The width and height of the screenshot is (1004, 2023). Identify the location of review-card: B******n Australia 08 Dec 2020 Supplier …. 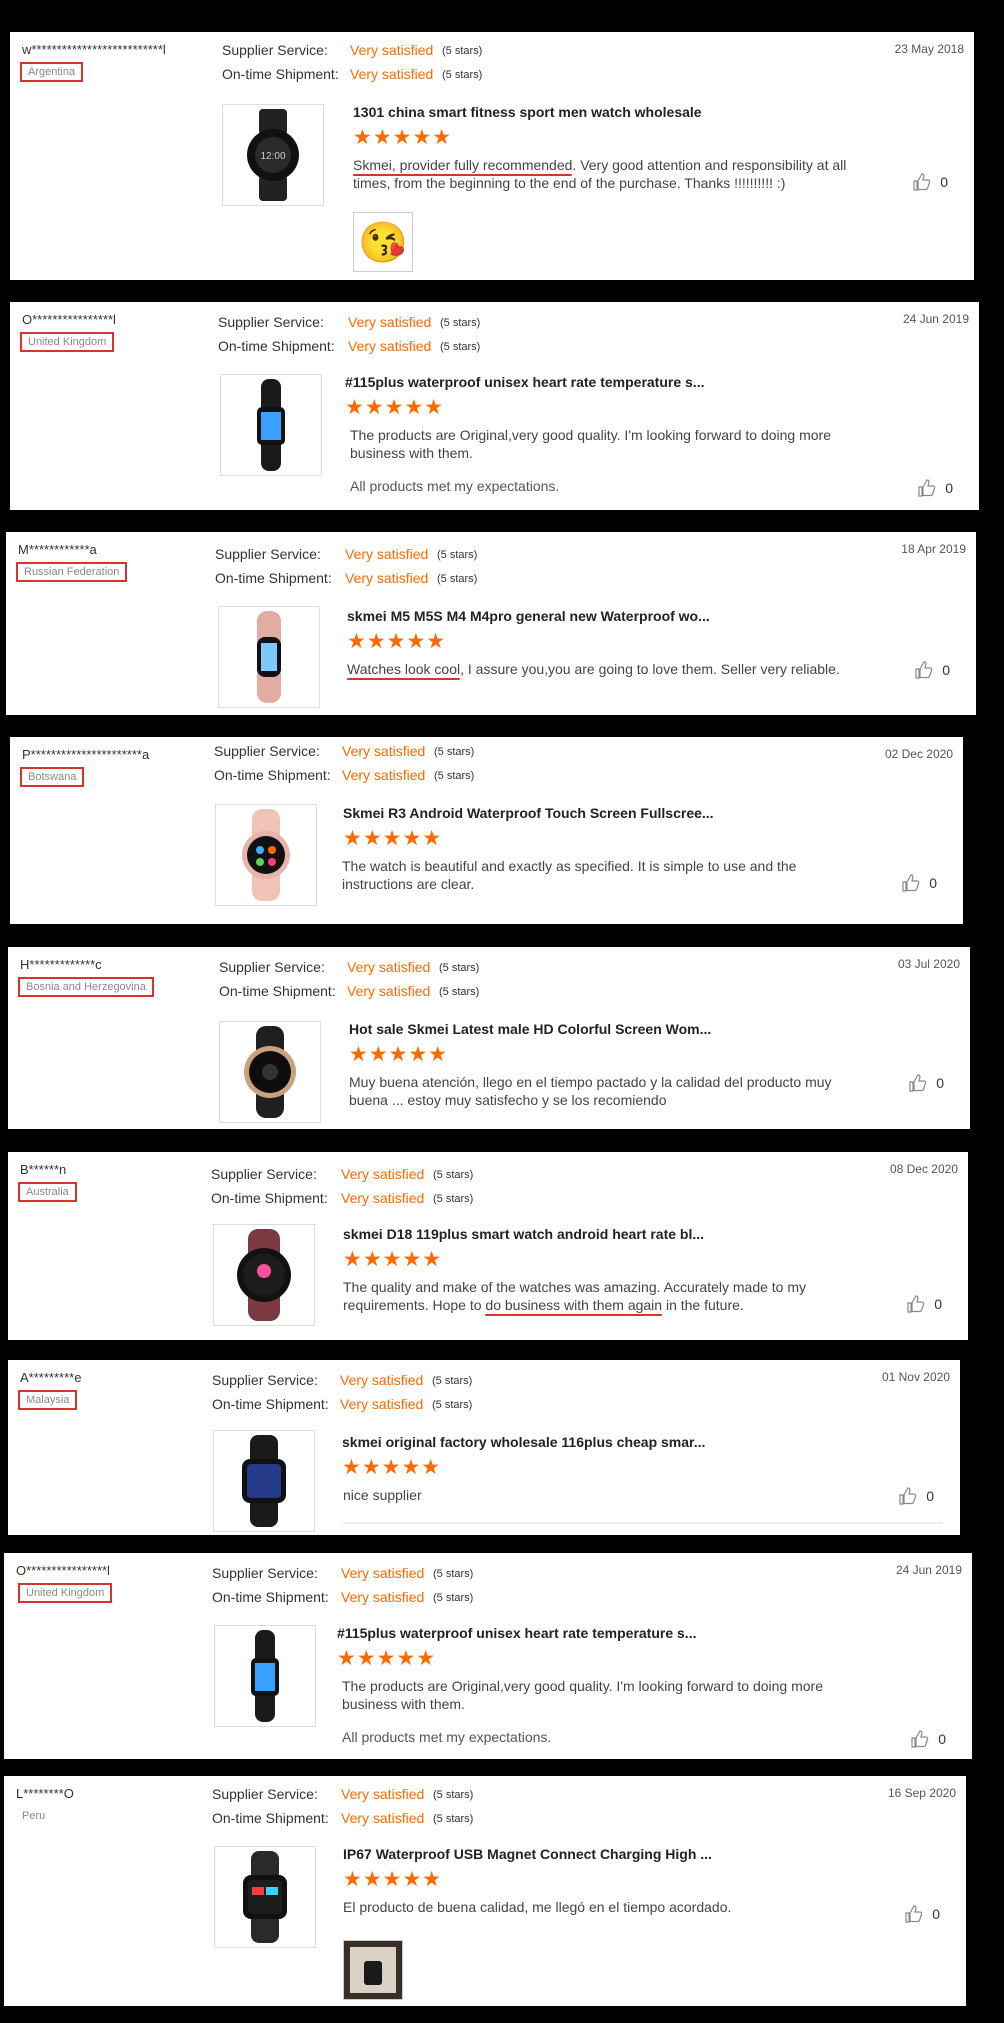
(488, 1246).